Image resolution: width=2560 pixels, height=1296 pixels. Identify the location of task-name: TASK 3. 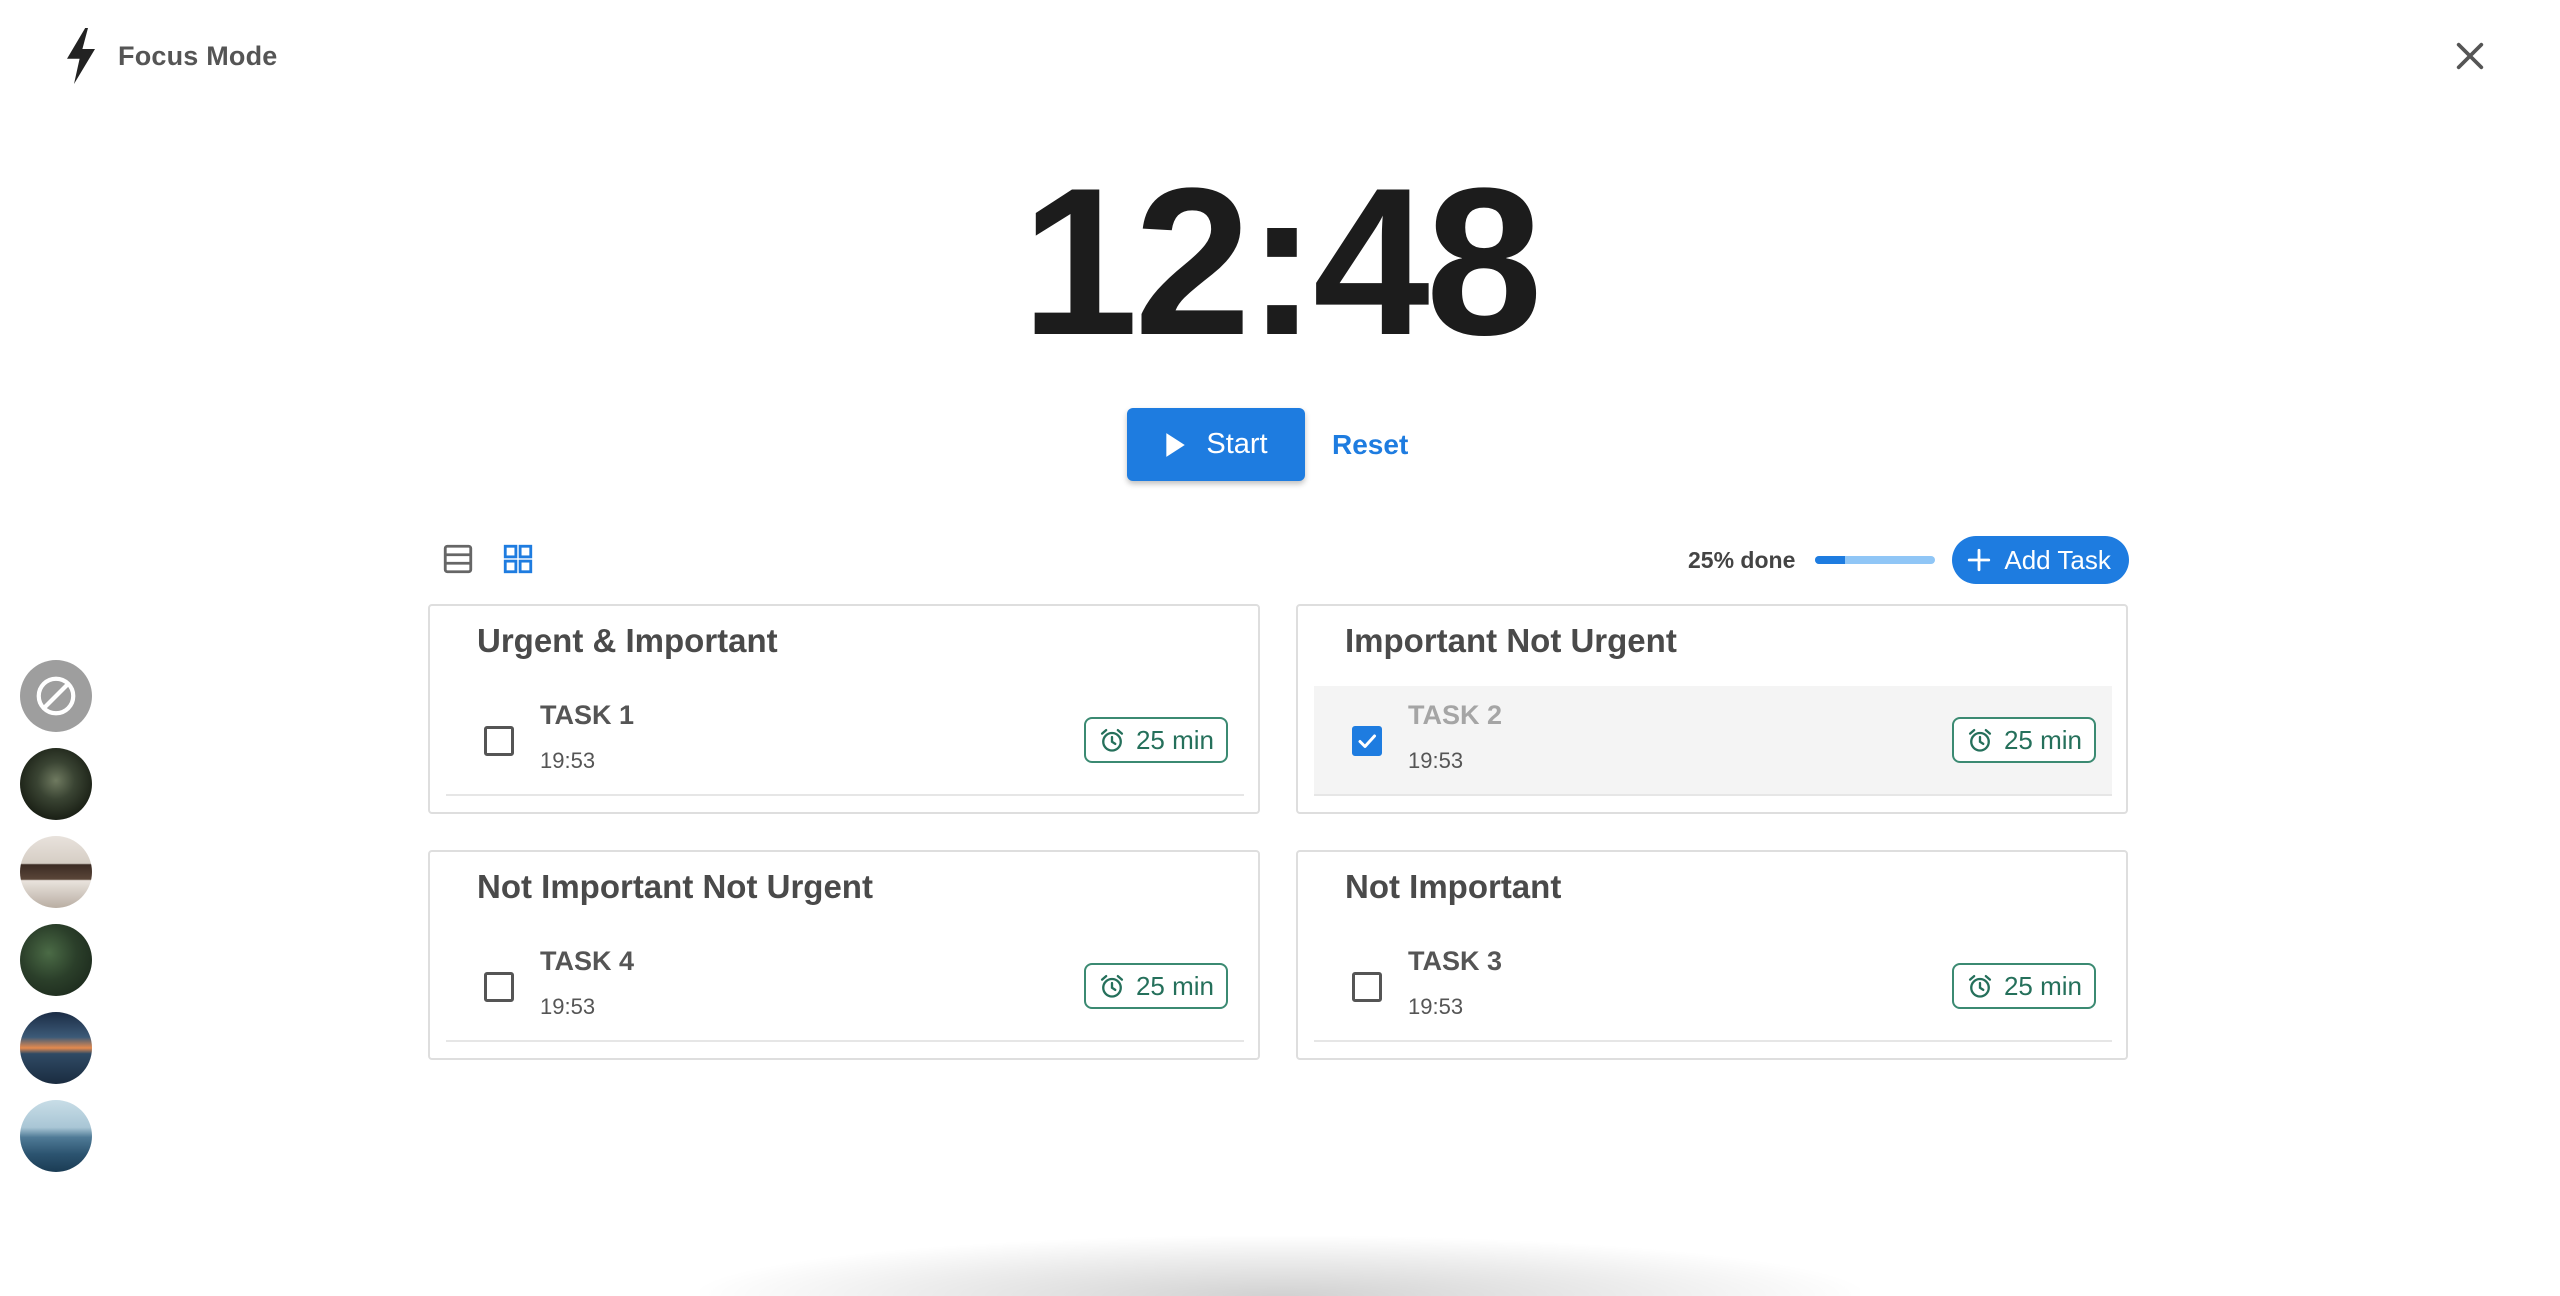
(1455, 961).